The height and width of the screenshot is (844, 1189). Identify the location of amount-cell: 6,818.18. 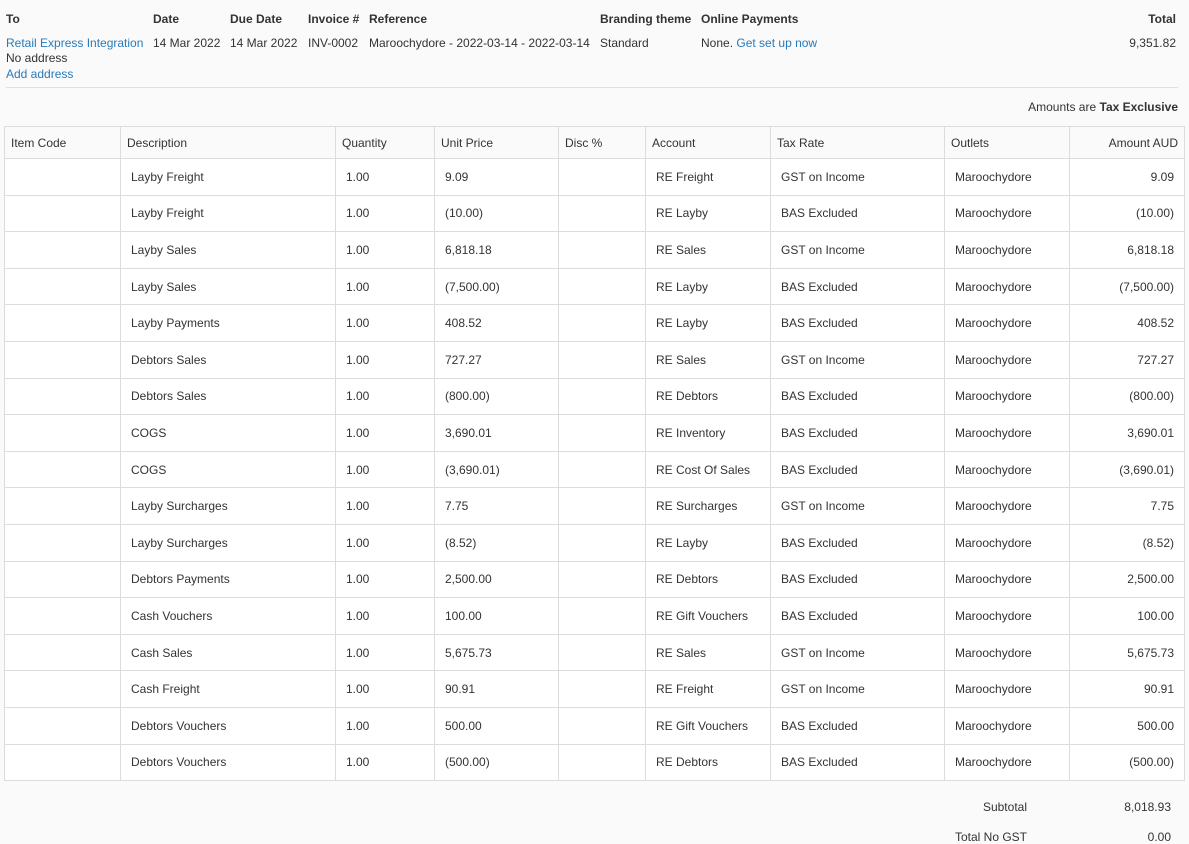
(1127, 250).